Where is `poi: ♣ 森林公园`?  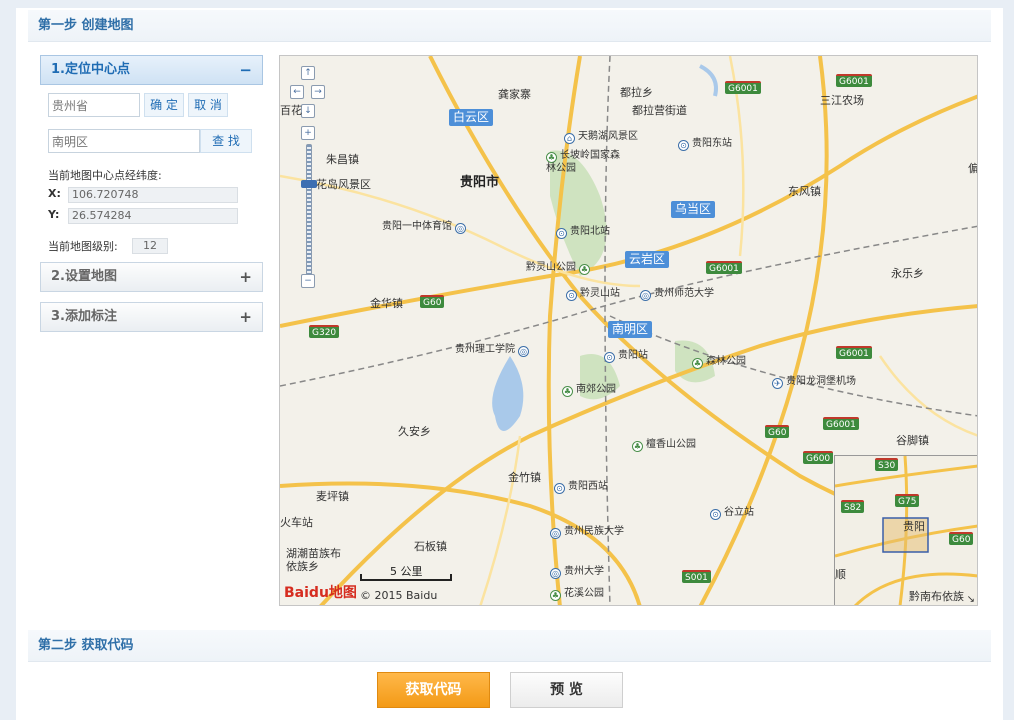
poi: ♣ 森林公园 is located at coordinates (719, 360).